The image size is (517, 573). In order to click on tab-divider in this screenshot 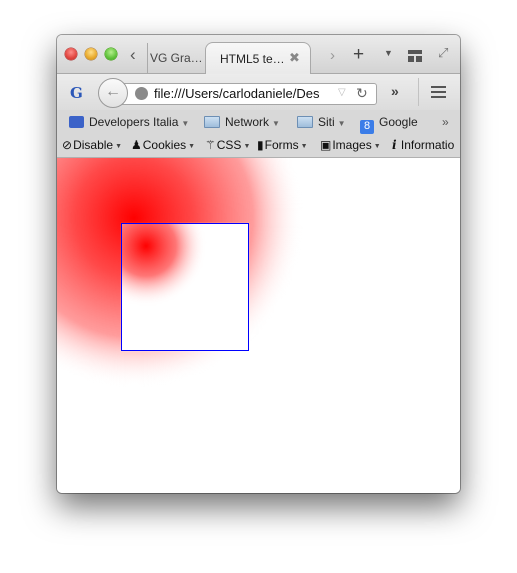, I will do `click(147, 58)`.